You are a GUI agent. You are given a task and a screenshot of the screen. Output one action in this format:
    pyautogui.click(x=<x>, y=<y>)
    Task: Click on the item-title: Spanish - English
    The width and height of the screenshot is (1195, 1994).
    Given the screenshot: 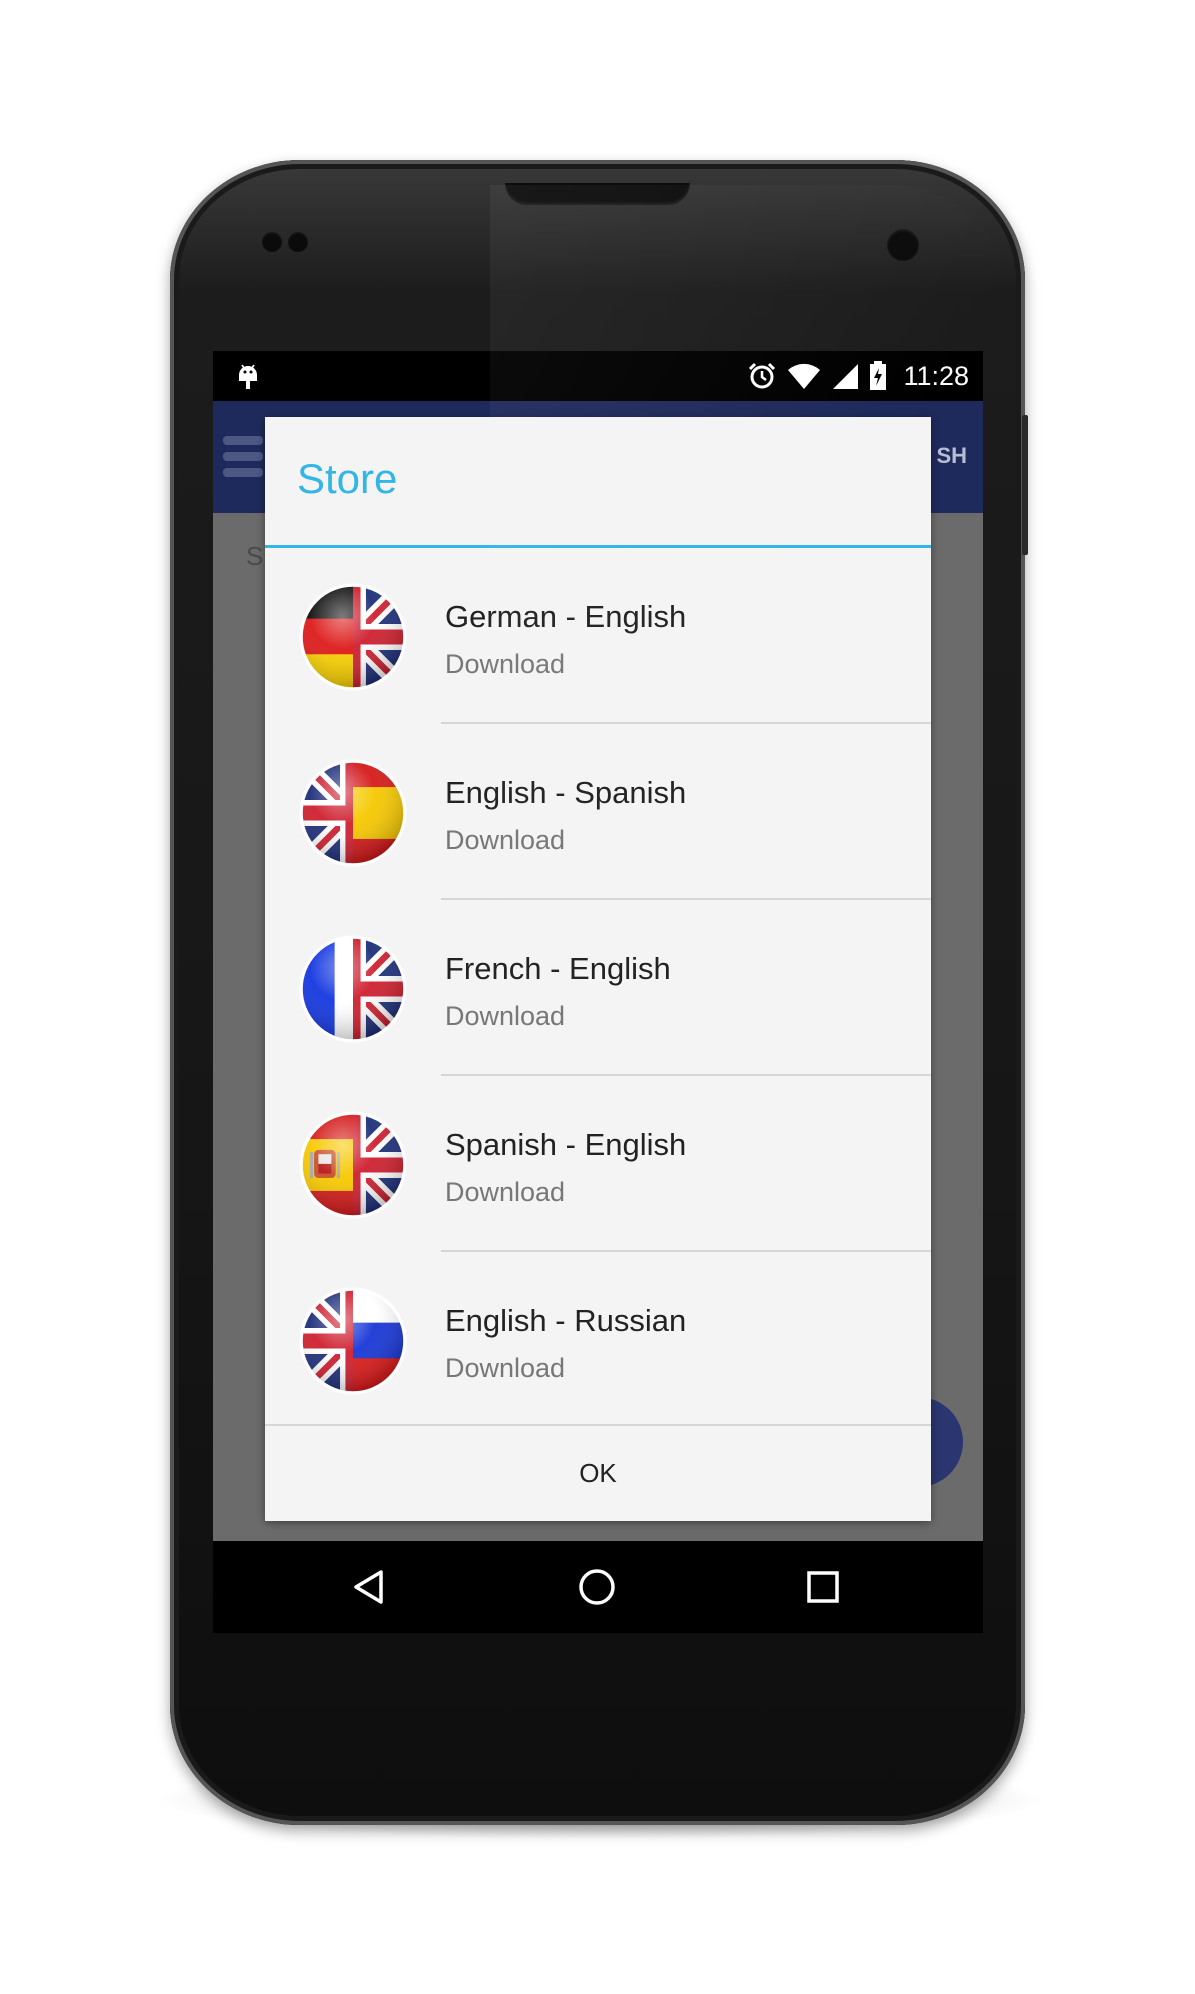 What is the action you would take?
    pyautogui.click(x=566, y=1144)
    